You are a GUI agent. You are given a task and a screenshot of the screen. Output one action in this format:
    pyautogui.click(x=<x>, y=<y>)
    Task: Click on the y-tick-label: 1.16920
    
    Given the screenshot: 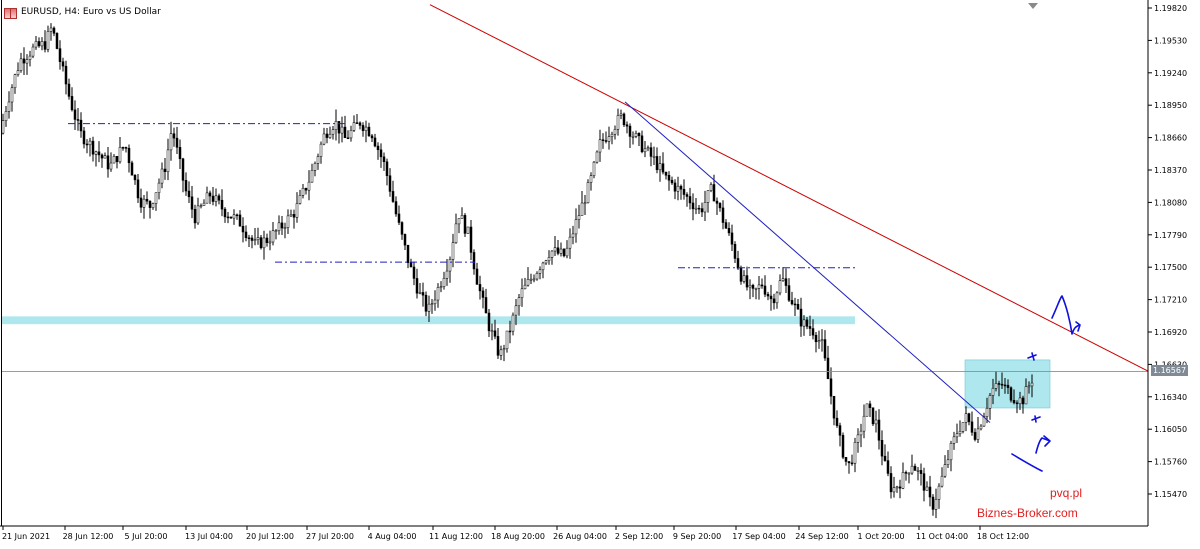 What is the action you would take?
    pyautogui.click(x=1170, y=332)
    